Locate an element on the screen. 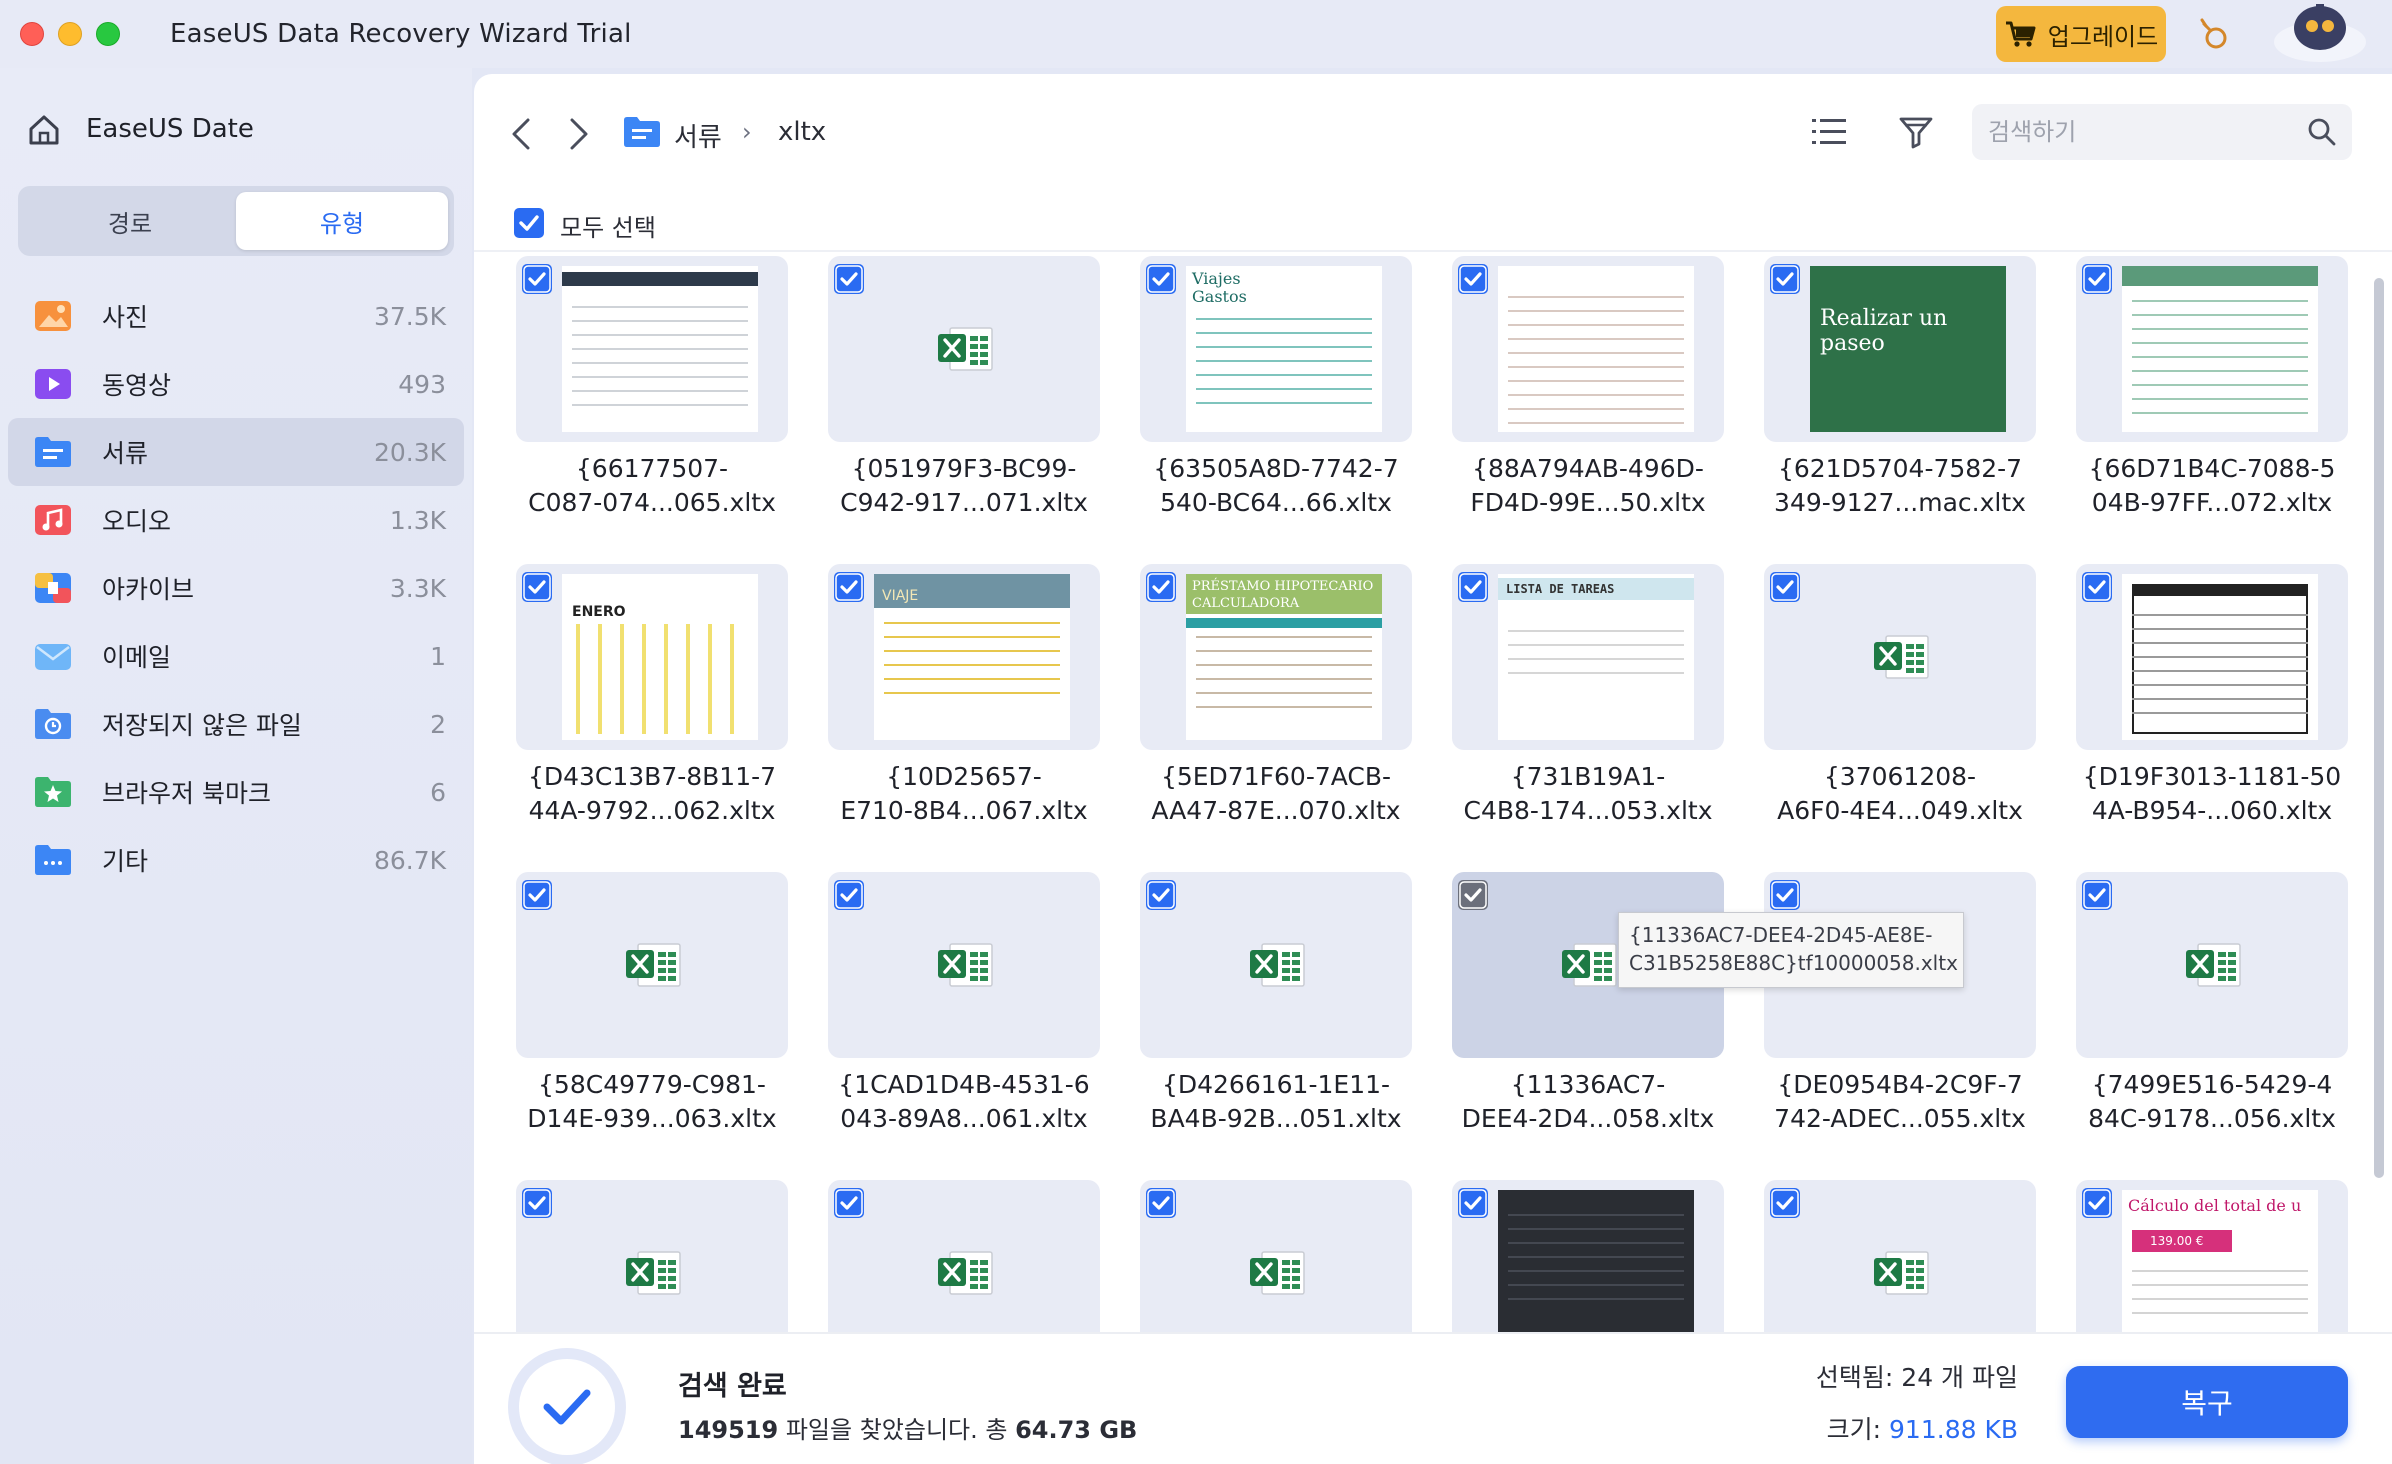 The image size is (2392, 1464). category-unsaved: 저장되지 않은 파일 2 is located at coordinates (236, 724).